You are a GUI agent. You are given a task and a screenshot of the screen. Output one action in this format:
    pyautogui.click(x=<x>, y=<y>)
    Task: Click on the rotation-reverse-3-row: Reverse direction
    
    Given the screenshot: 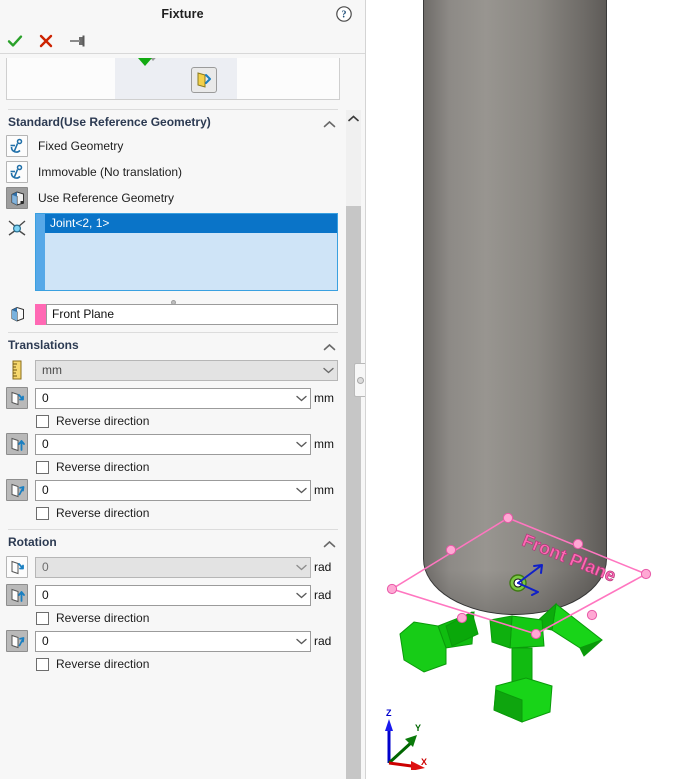 What is the action you would take?
    pyautogui.click(x=173, y=664)
    